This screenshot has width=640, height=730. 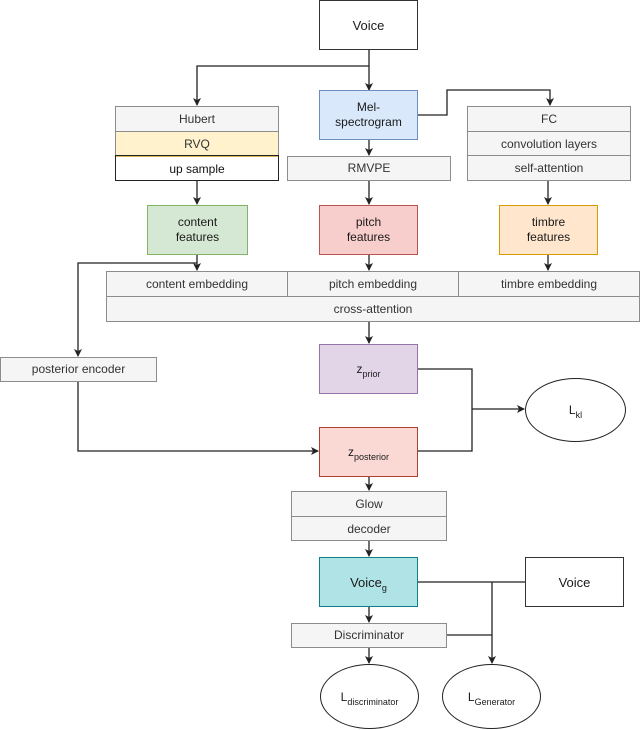 I want to click on cross-attention-label: cross-attention, so click(x=373, y=308).